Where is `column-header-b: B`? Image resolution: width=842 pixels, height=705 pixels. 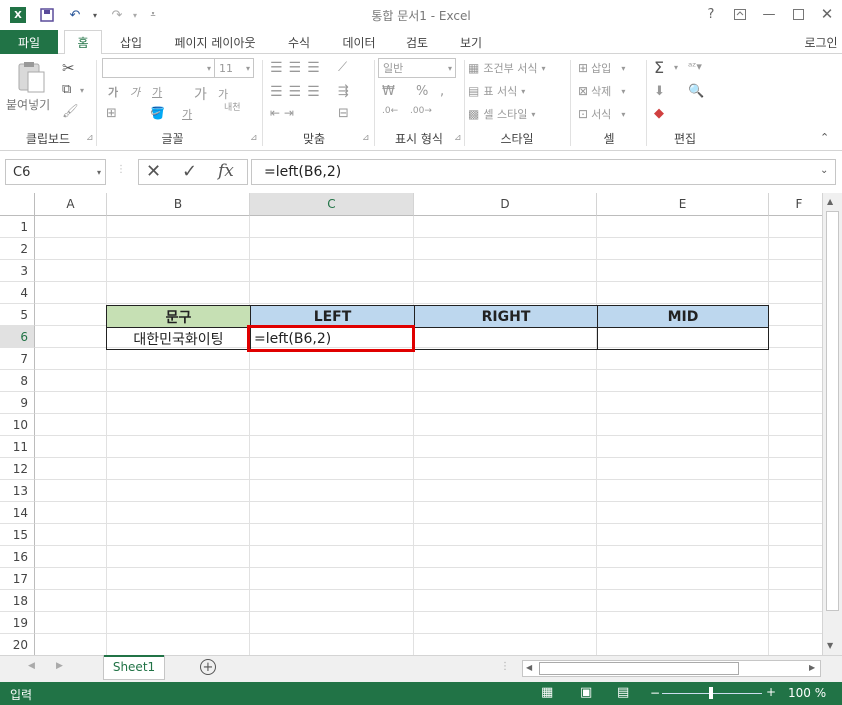 column-header-b: B is located at coordinates (178, 204).